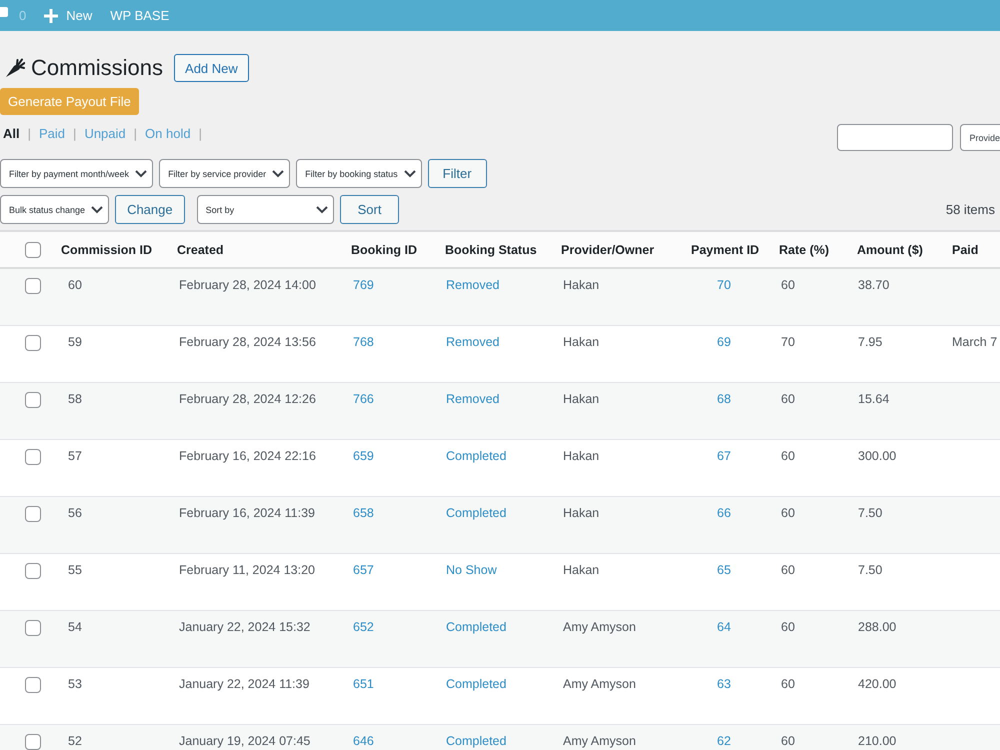 Image resolution: width=1000 pixels, height=750 pixels. What do you see at coordinates (363, 570) in the screenshot?
I see `booking-link: 657` at bounding box center [363, 570].